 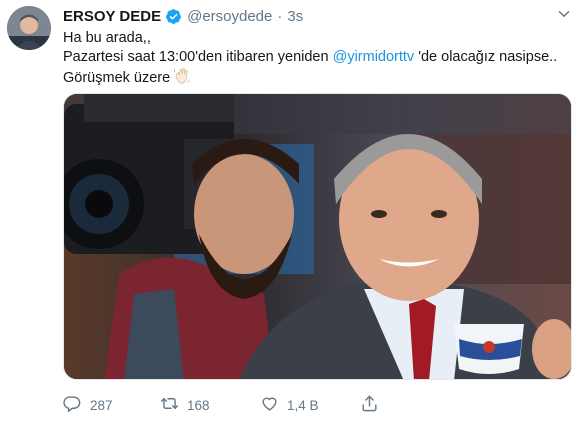 What do you see at coordinates (88, 405) in the screenshot?
I see `reply-button: 287` at bounding box center [88, 405].